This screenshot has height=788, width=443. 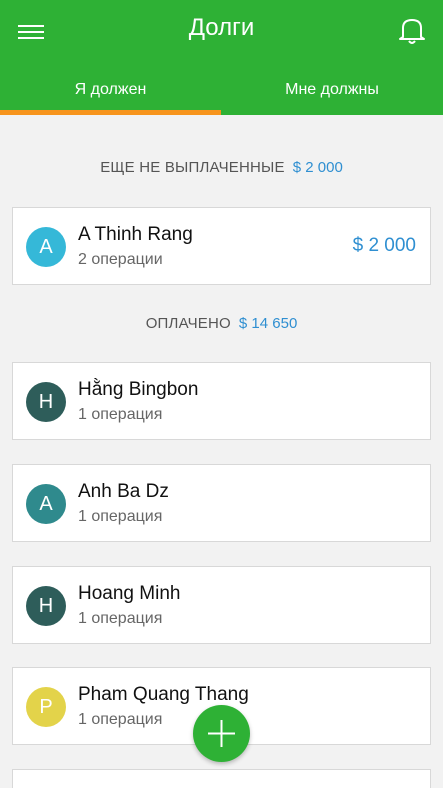 I want to click on paid-section-header: ОПЛАЧЕНО $ 14 650, so click(x=221, y=323).